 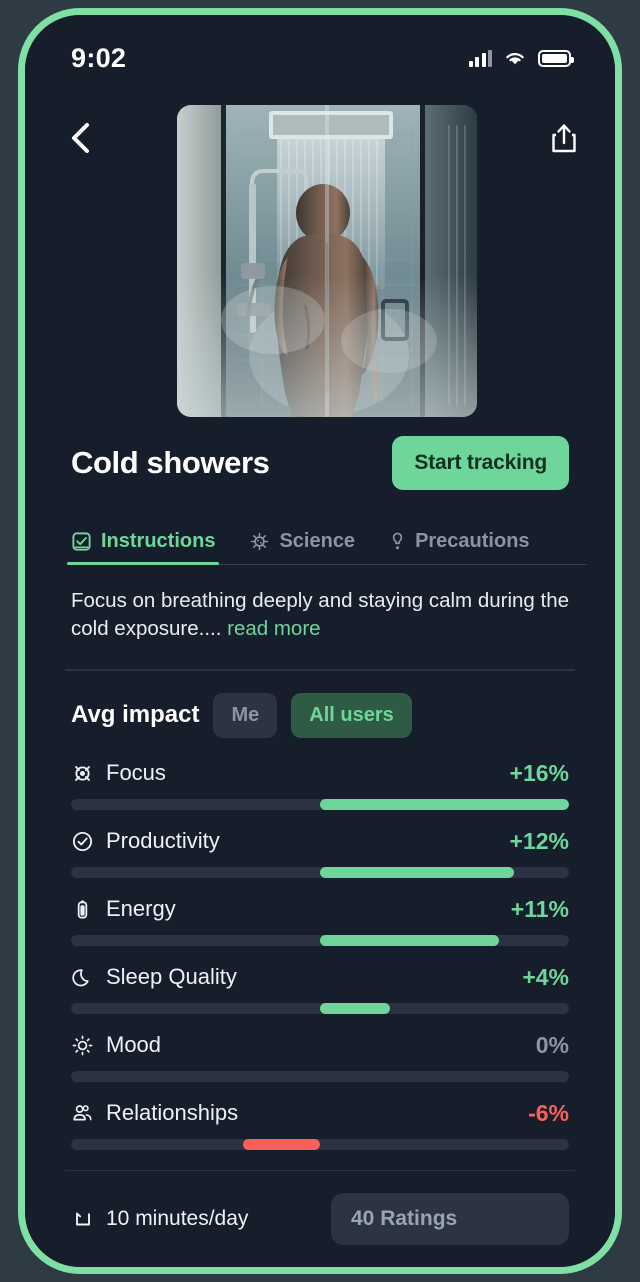 I want to click on hero-image, so click(x=327, y=261).